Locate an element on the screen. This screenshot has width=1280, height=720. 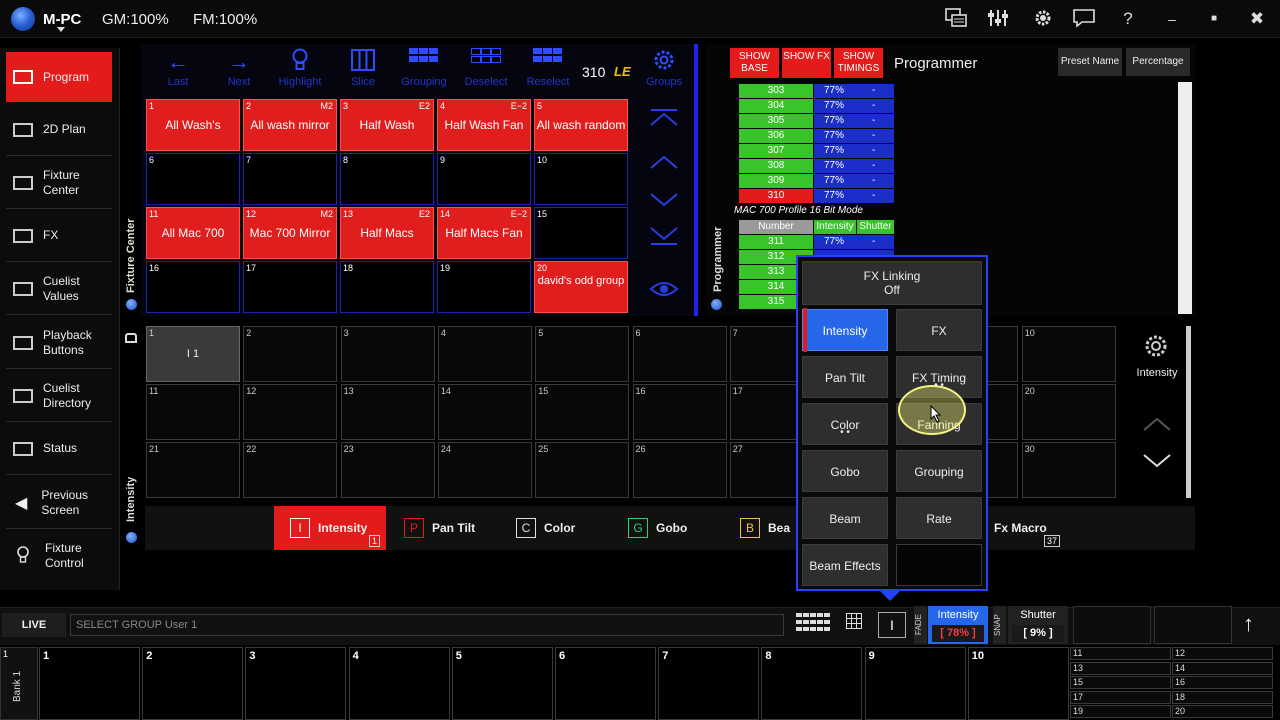
shutter-value-display: Shutter [ 9% ] is located at coordinates (1038, 625).